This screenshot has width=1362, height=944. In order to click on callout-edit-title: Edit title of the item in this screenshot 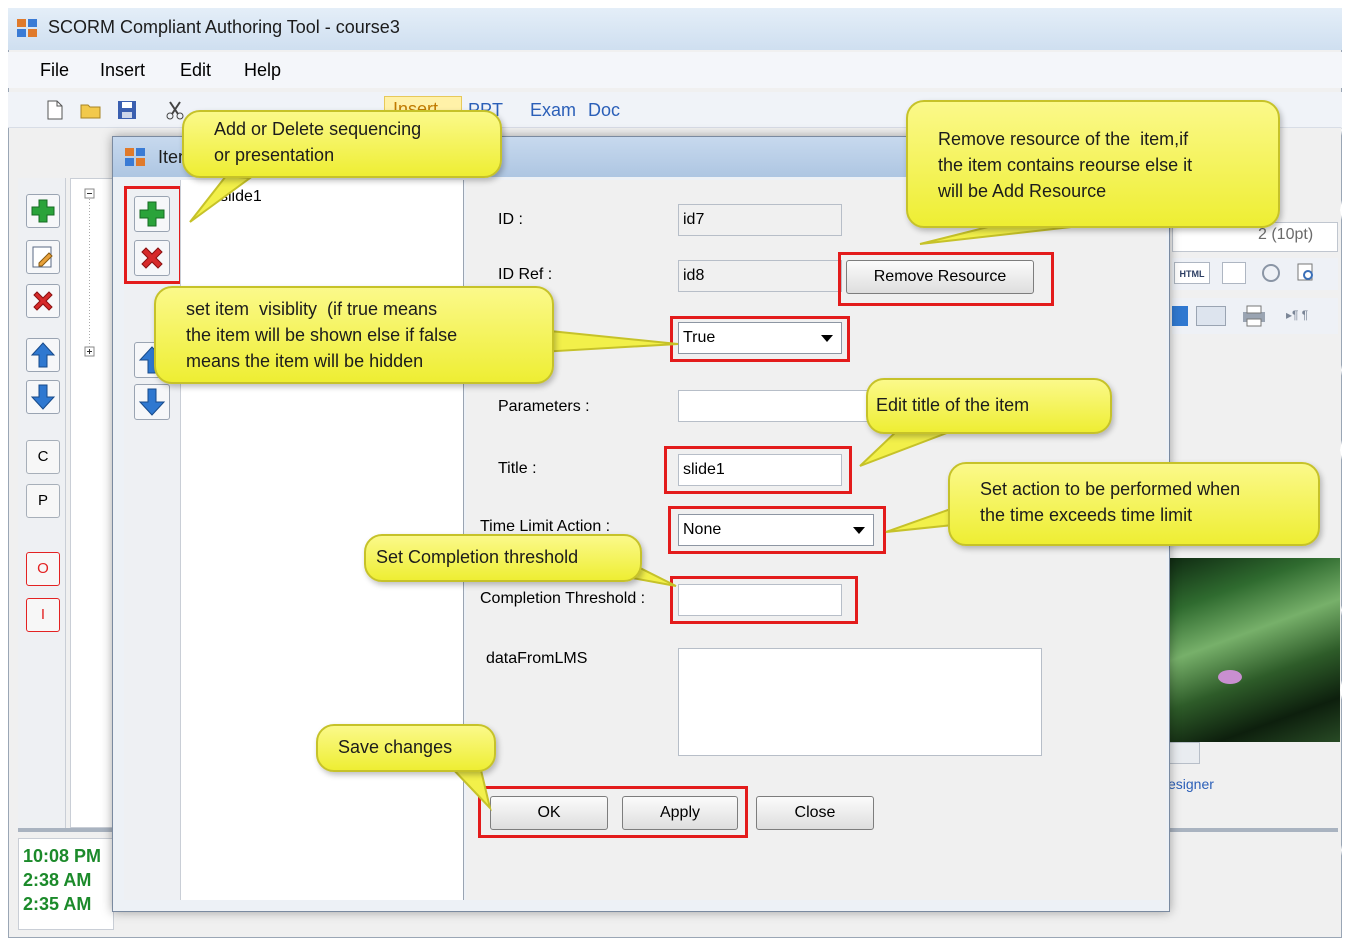, I will do `click(989, 406)`.